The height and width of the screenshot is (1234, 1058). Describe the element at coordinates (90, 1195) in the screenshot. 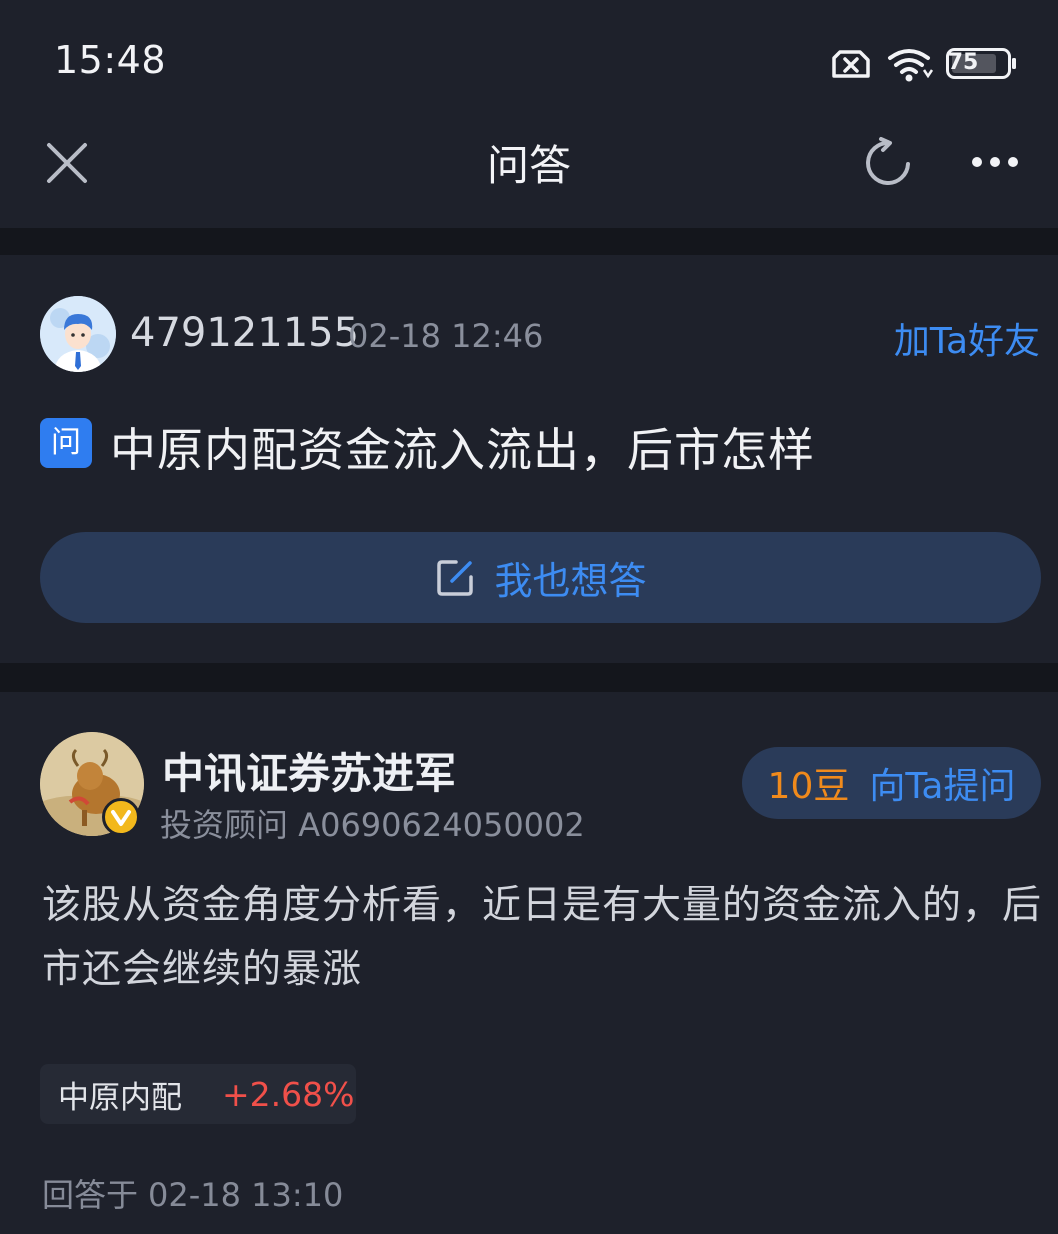

I see `answered-prefix: 回答于` at that location.